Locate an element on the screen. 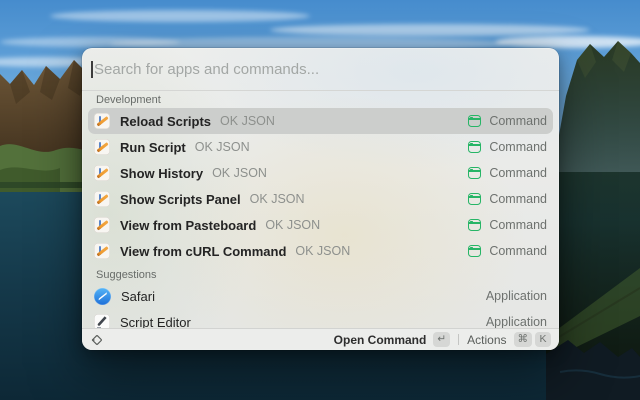 The height and width of the screenshot is (400, 640). search-input is located at coordinates (320, 69).